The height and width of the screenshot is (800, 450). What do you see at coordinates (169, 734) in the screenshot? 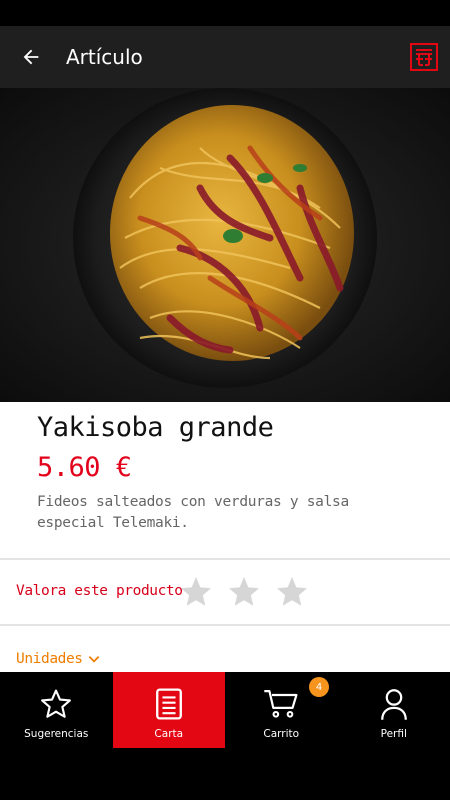
I see `nav-label: Carta` at bounding box center [169, 734].